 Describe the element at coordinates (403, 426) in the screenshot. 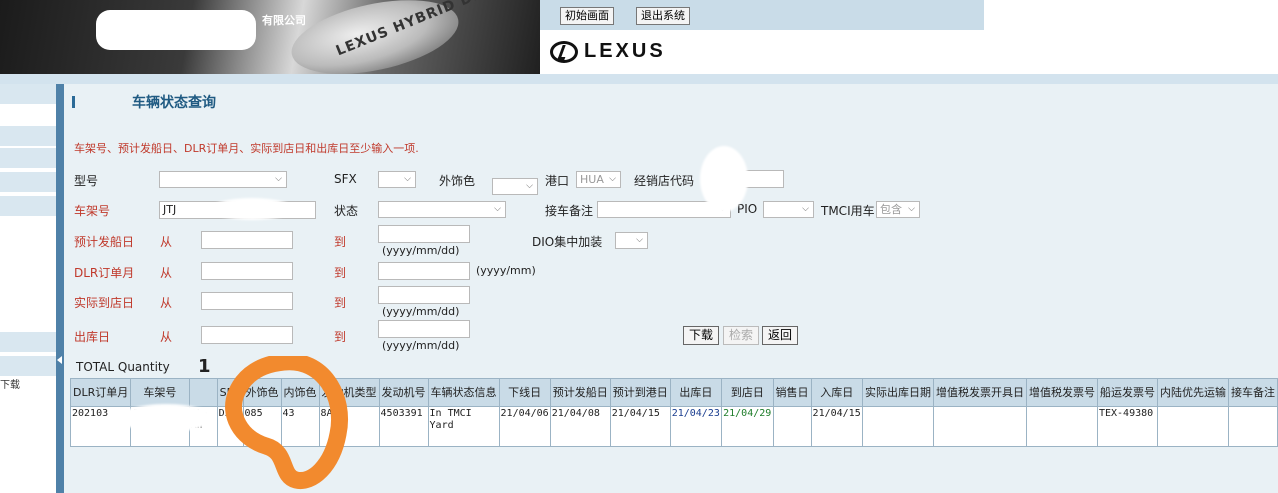

I see `table-cell: 4503391` at that location.